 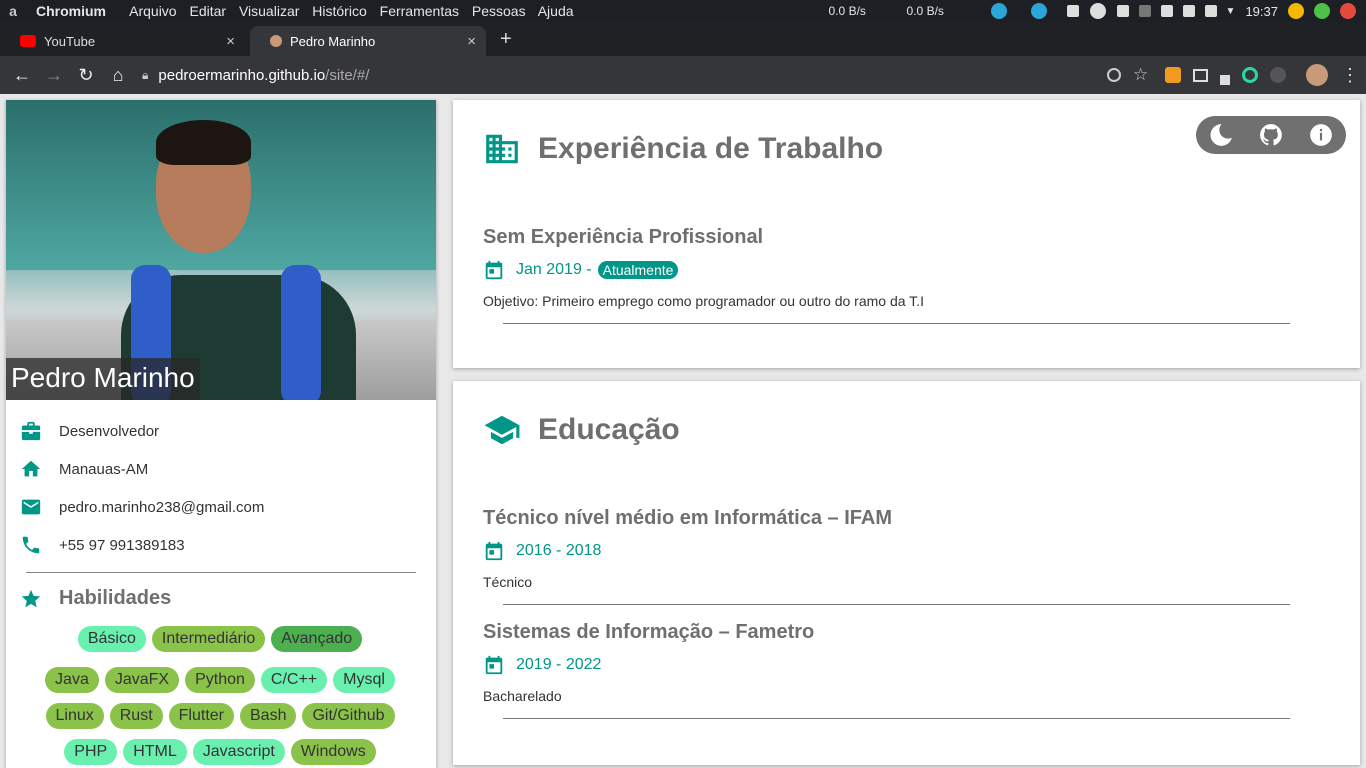 What do you see at coordinates (104, 469) in the screenshot?
I see `info-text: Manauas-AM` at bounding box center [104, 469].